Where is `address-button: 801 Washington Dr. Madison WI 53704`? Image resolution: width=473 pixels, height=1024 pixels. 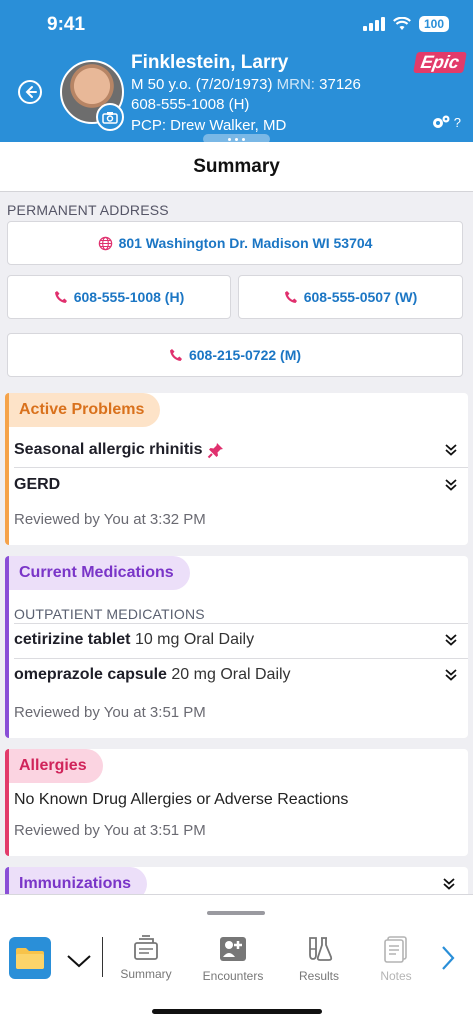 address-button: 801 Washington Dr. Madison WI 53704 is located at coordinates (235, 243).